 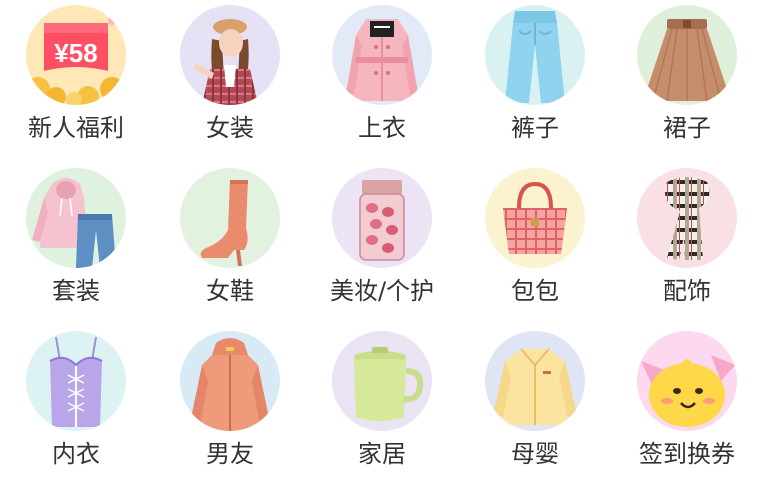 I want to click on lace-corset-icon, so click(x=76, y=381).